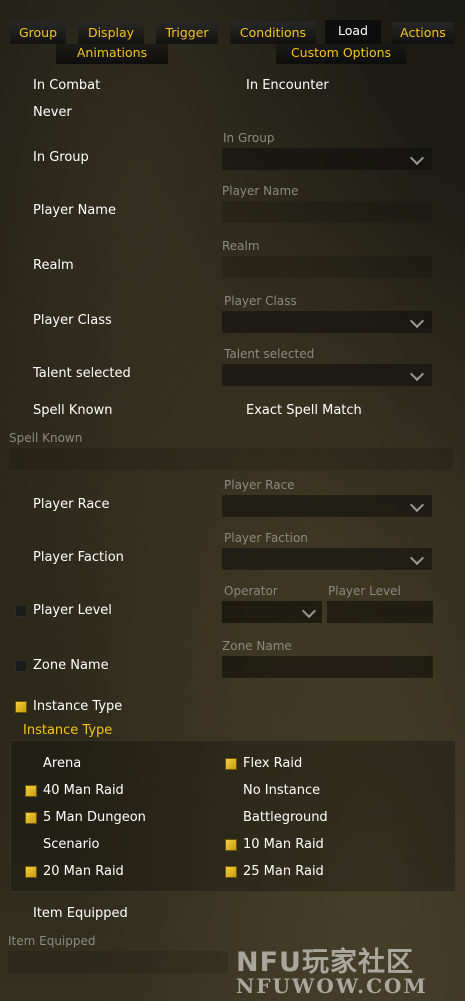 The image size is (465, 1001). Describe the element at coordinates (287, 85) in the screenshot. I see `in-encounter-label: In Encounter` at that location.